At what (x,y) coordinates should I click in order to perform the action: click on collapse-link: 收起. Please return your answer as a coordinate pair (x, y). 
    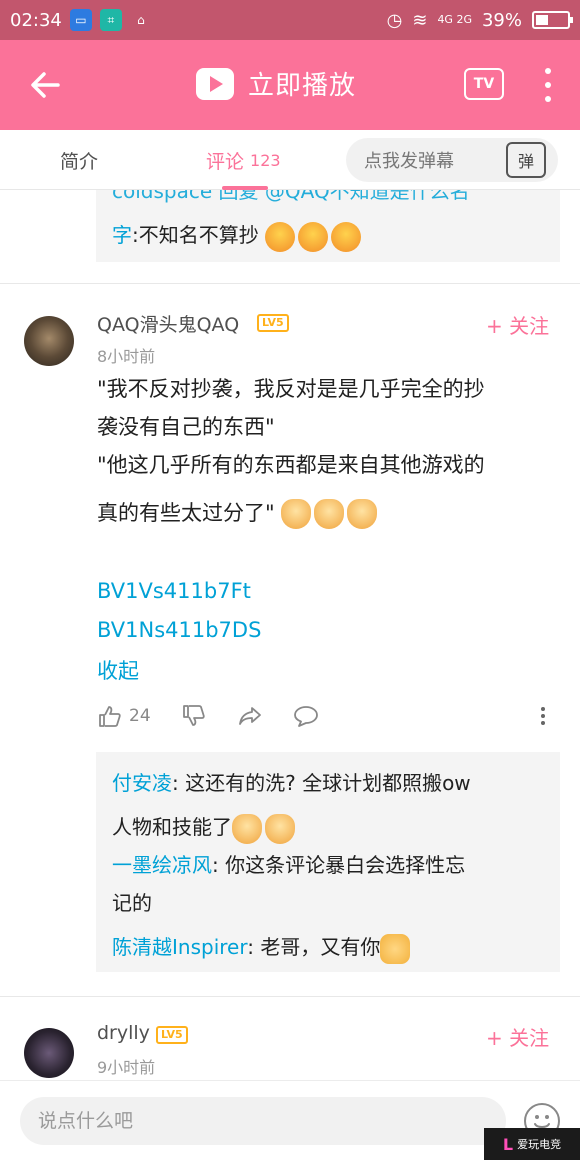
    Looking at the image, I should click on (118, 670).